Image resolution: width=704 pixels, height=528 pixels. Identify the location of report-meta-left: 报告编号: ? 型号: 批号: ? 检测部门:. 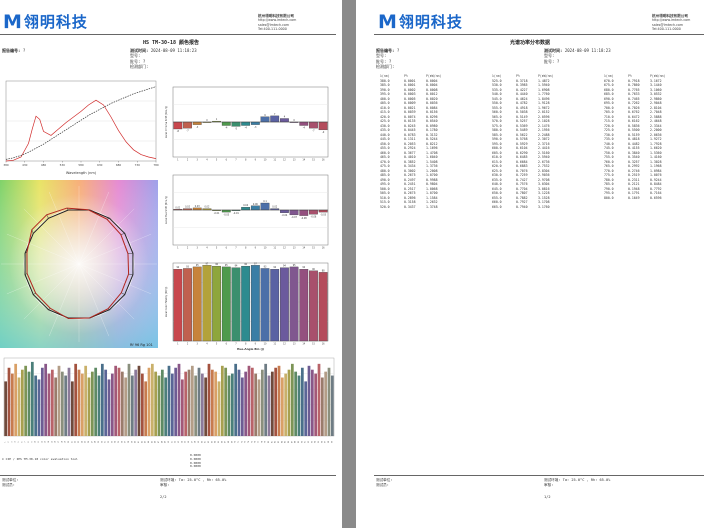
(387, 59).